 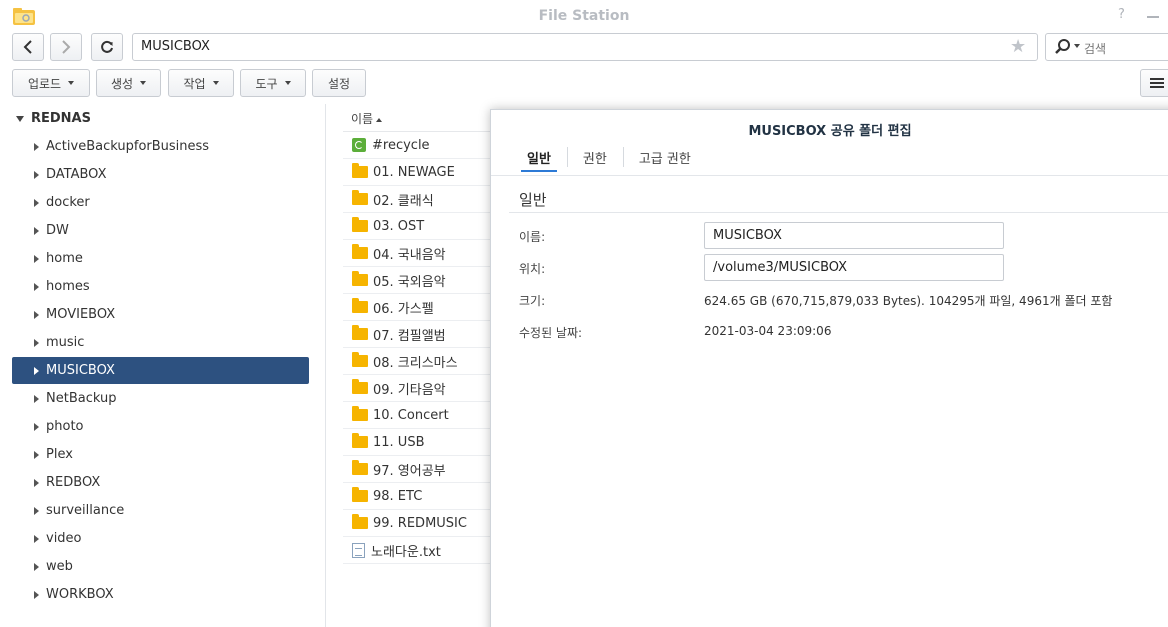 I want to click on sidebar-item-label: docker, so click(x=68, y=202).